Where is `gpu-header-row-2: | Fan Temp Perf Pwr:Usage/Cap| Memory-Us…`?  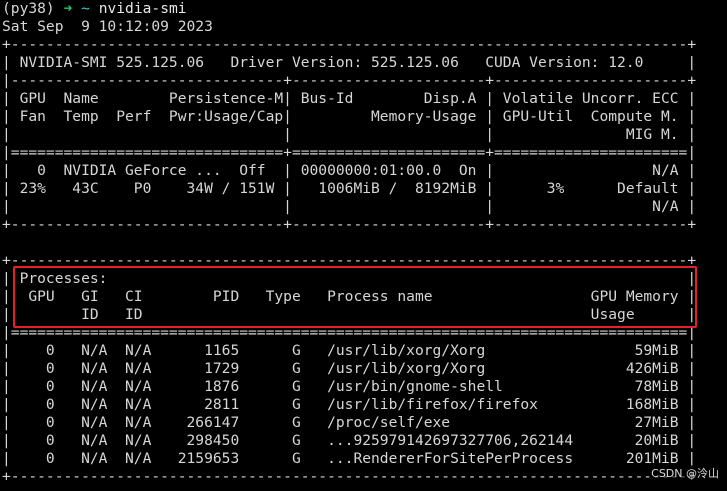
gpu-header-row-2: | Fan Temp Perf Pwr:Usage/Cap| Memory-Us… is located at coordinates (349, 116).